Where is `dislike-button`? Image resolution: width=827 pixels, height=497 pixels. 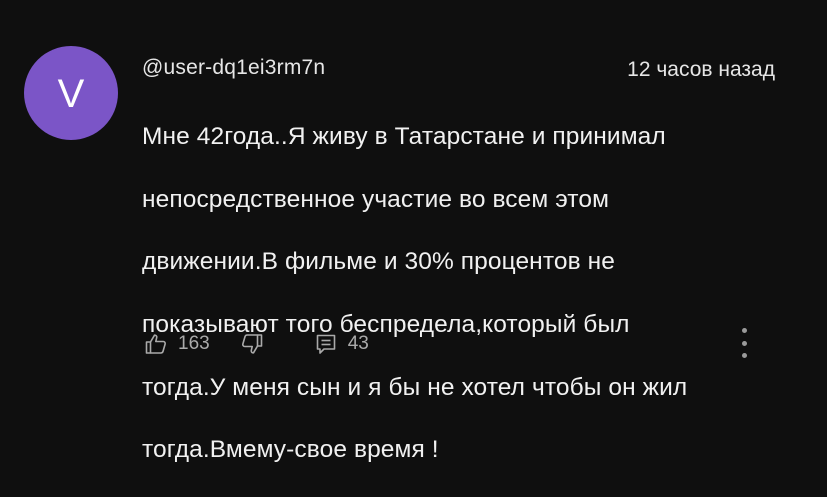 dislike-button is located at coordinates (252, 344).